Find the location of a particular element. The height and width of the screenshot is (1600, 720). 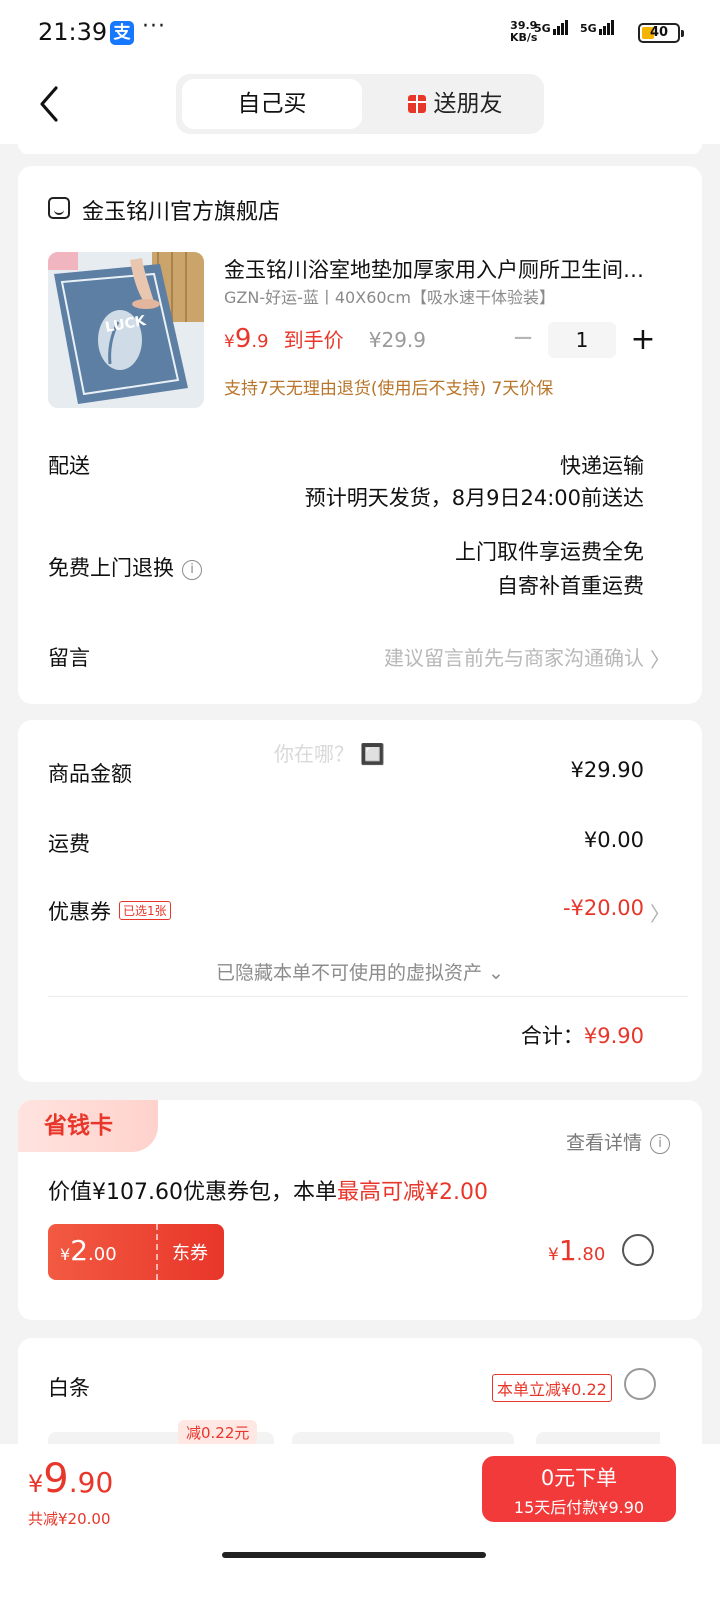

total-label: 合计： is located at coordinates (552, 1036).